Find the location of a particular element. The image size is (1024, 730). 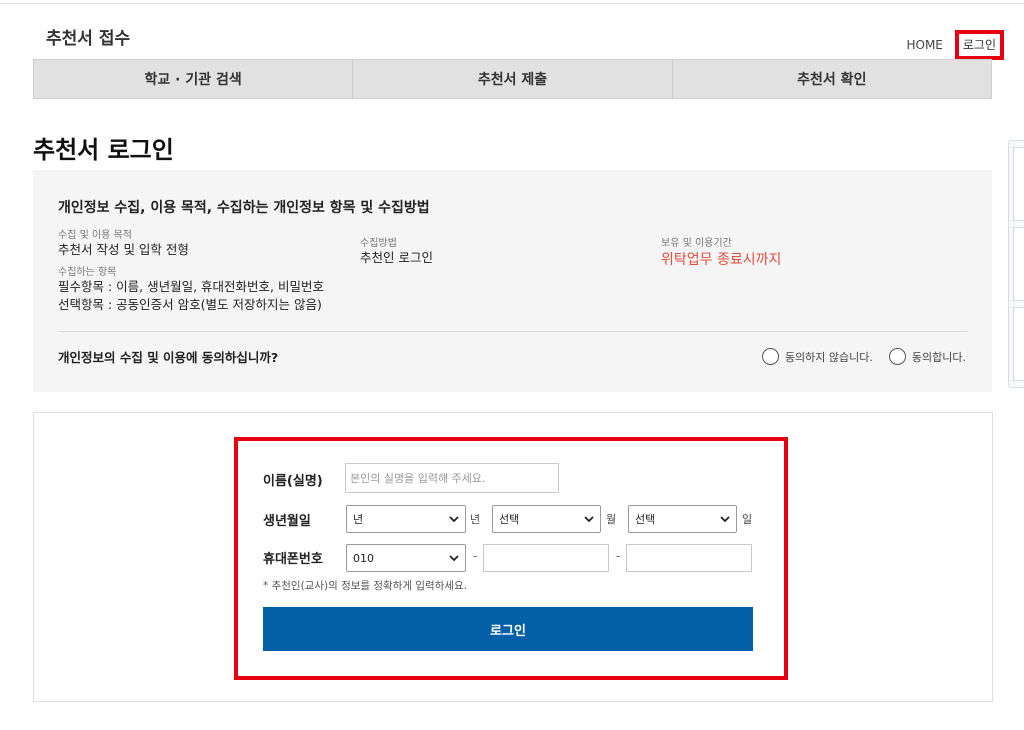

day-select-value: 선택 is located at coordinates (645, 519).